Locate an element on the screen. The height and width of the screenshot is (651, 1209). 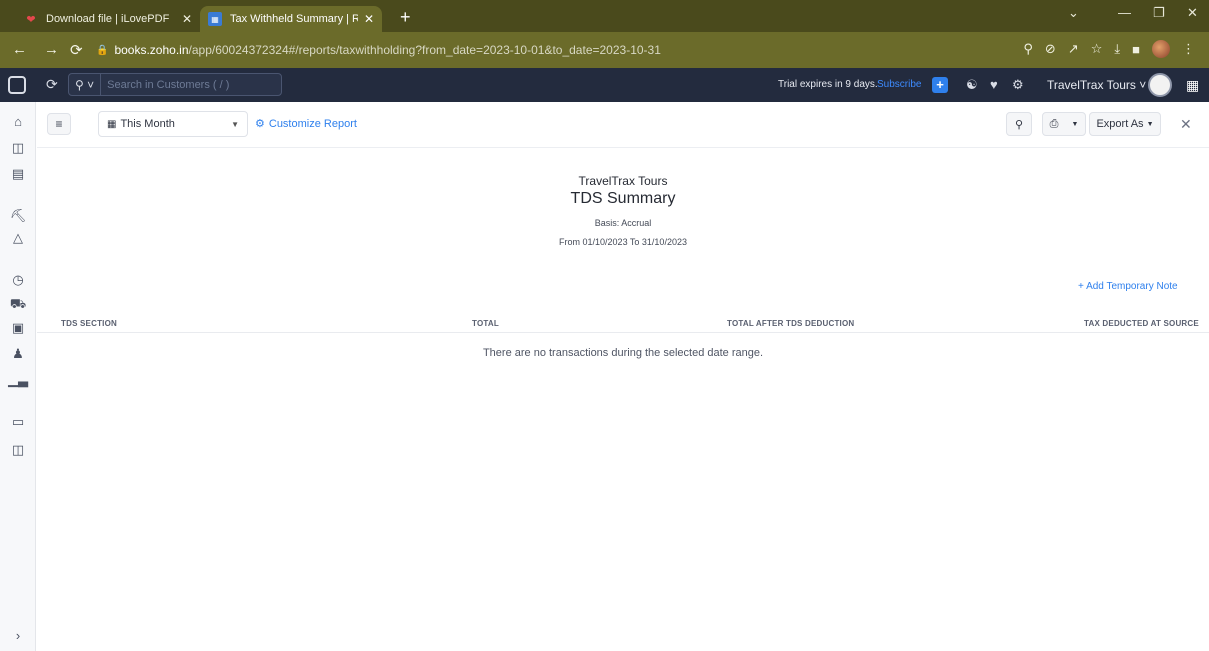
expand-sidebar-icon: › is located at coordinates (18, 635).